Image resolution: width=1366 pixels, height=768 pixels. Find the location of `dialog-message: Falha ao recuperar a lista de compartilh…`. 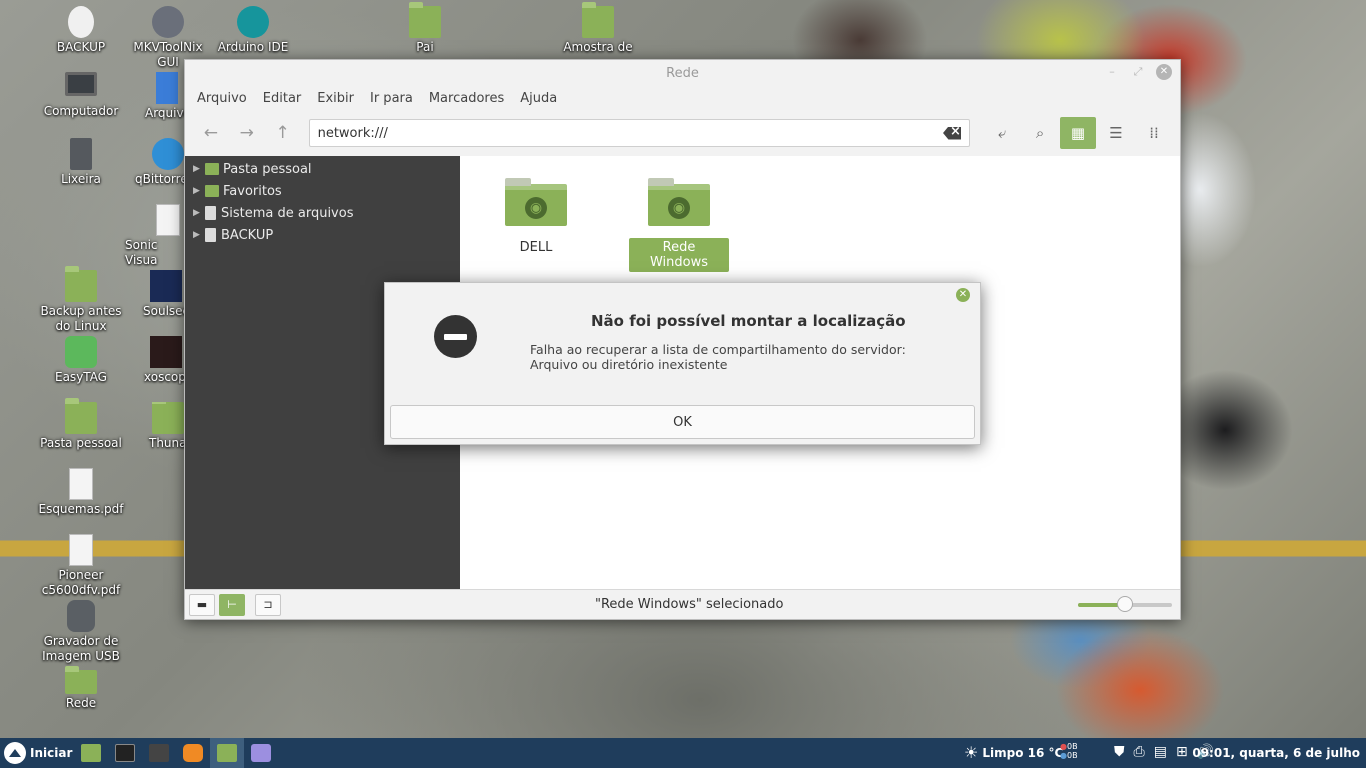

dialog-message: Falha ao recuperar a lista de compartilh… is located at coordinates (718, 357).